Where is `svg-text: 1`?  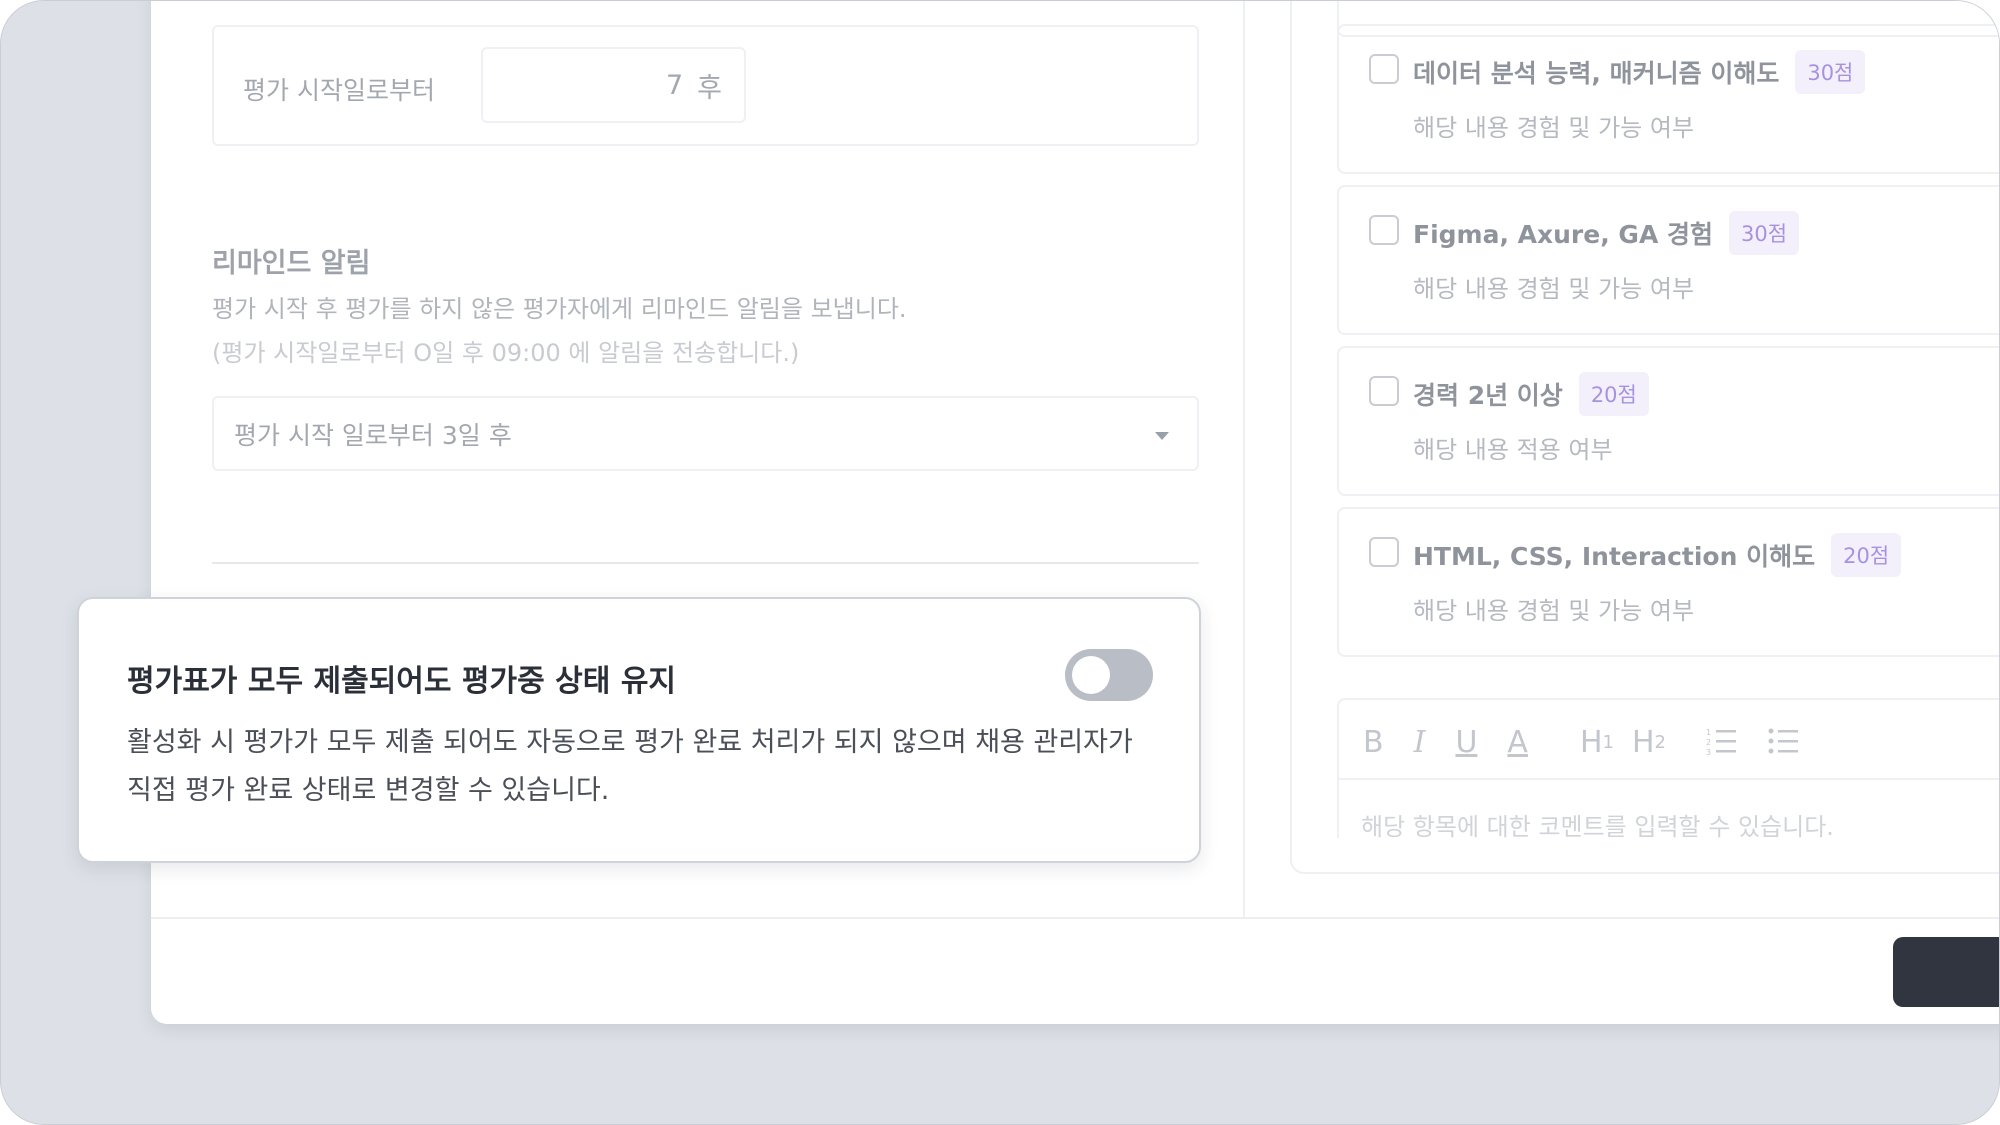 svg-text: 1 is located at coordinates (1708, 732).